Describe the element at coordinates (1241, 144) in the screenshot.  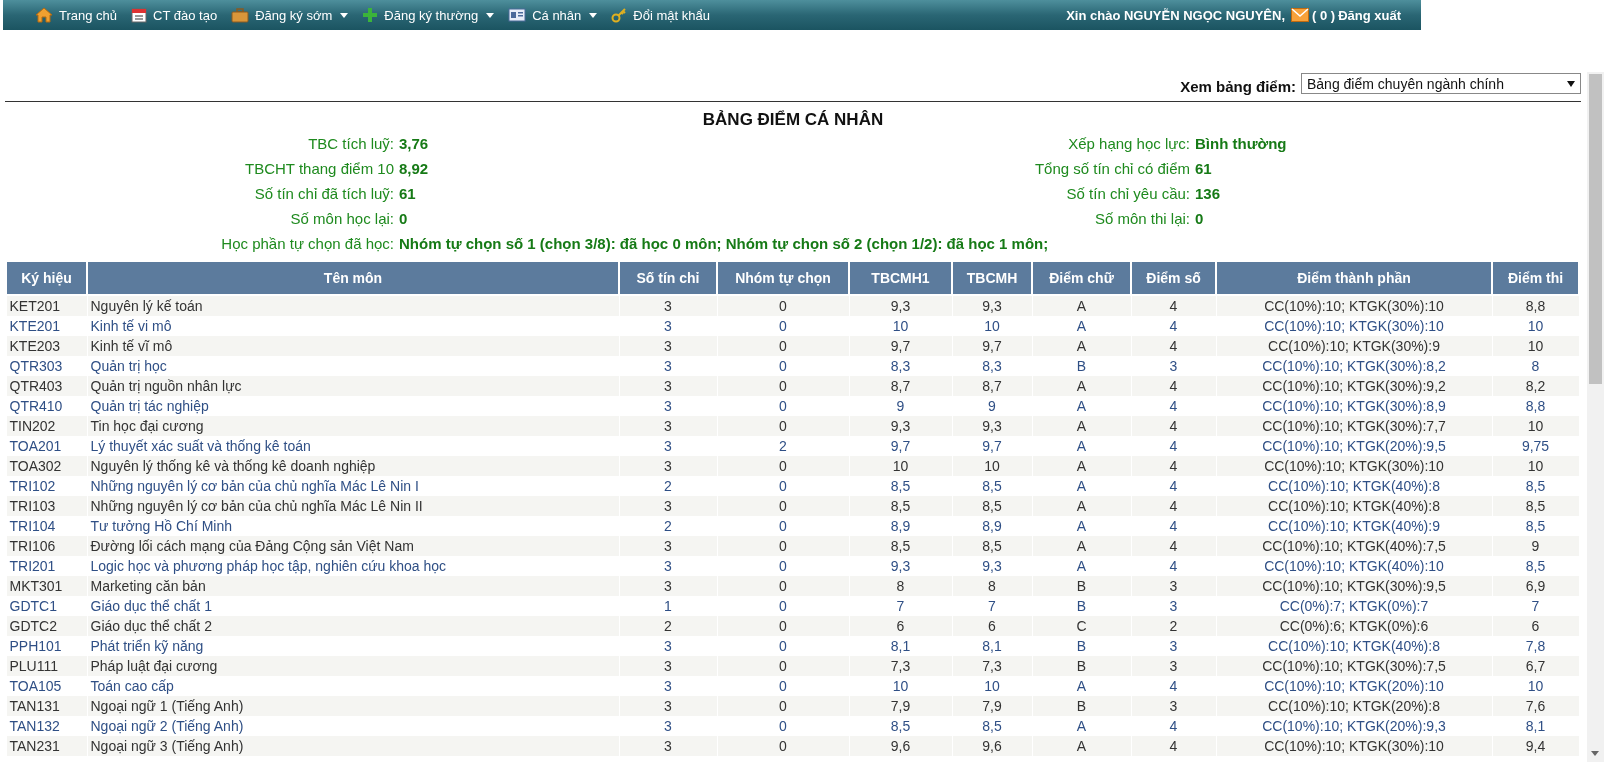
I see `summary-value: Bình thường` at that location.